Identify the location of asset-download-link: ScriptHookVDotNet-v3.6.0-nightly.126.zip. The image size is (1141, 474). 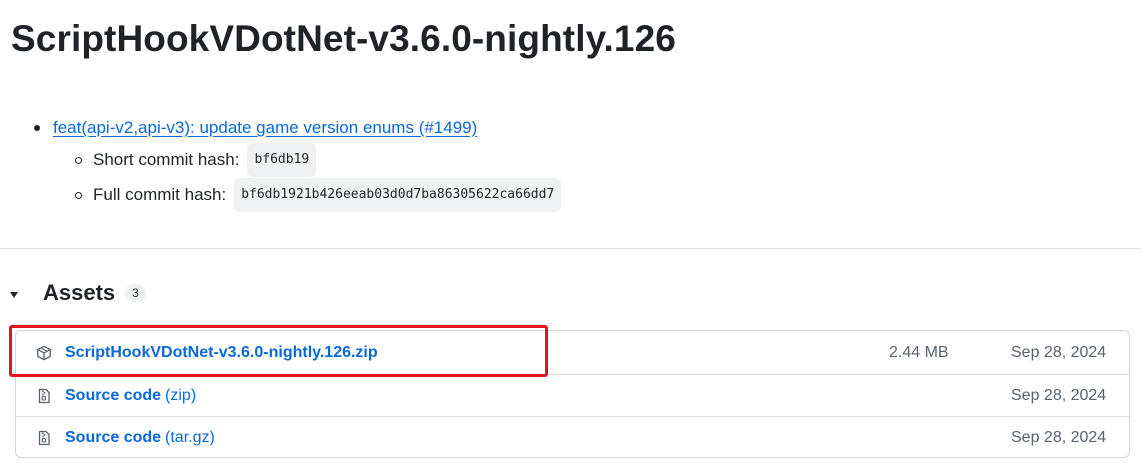
(221, 352).